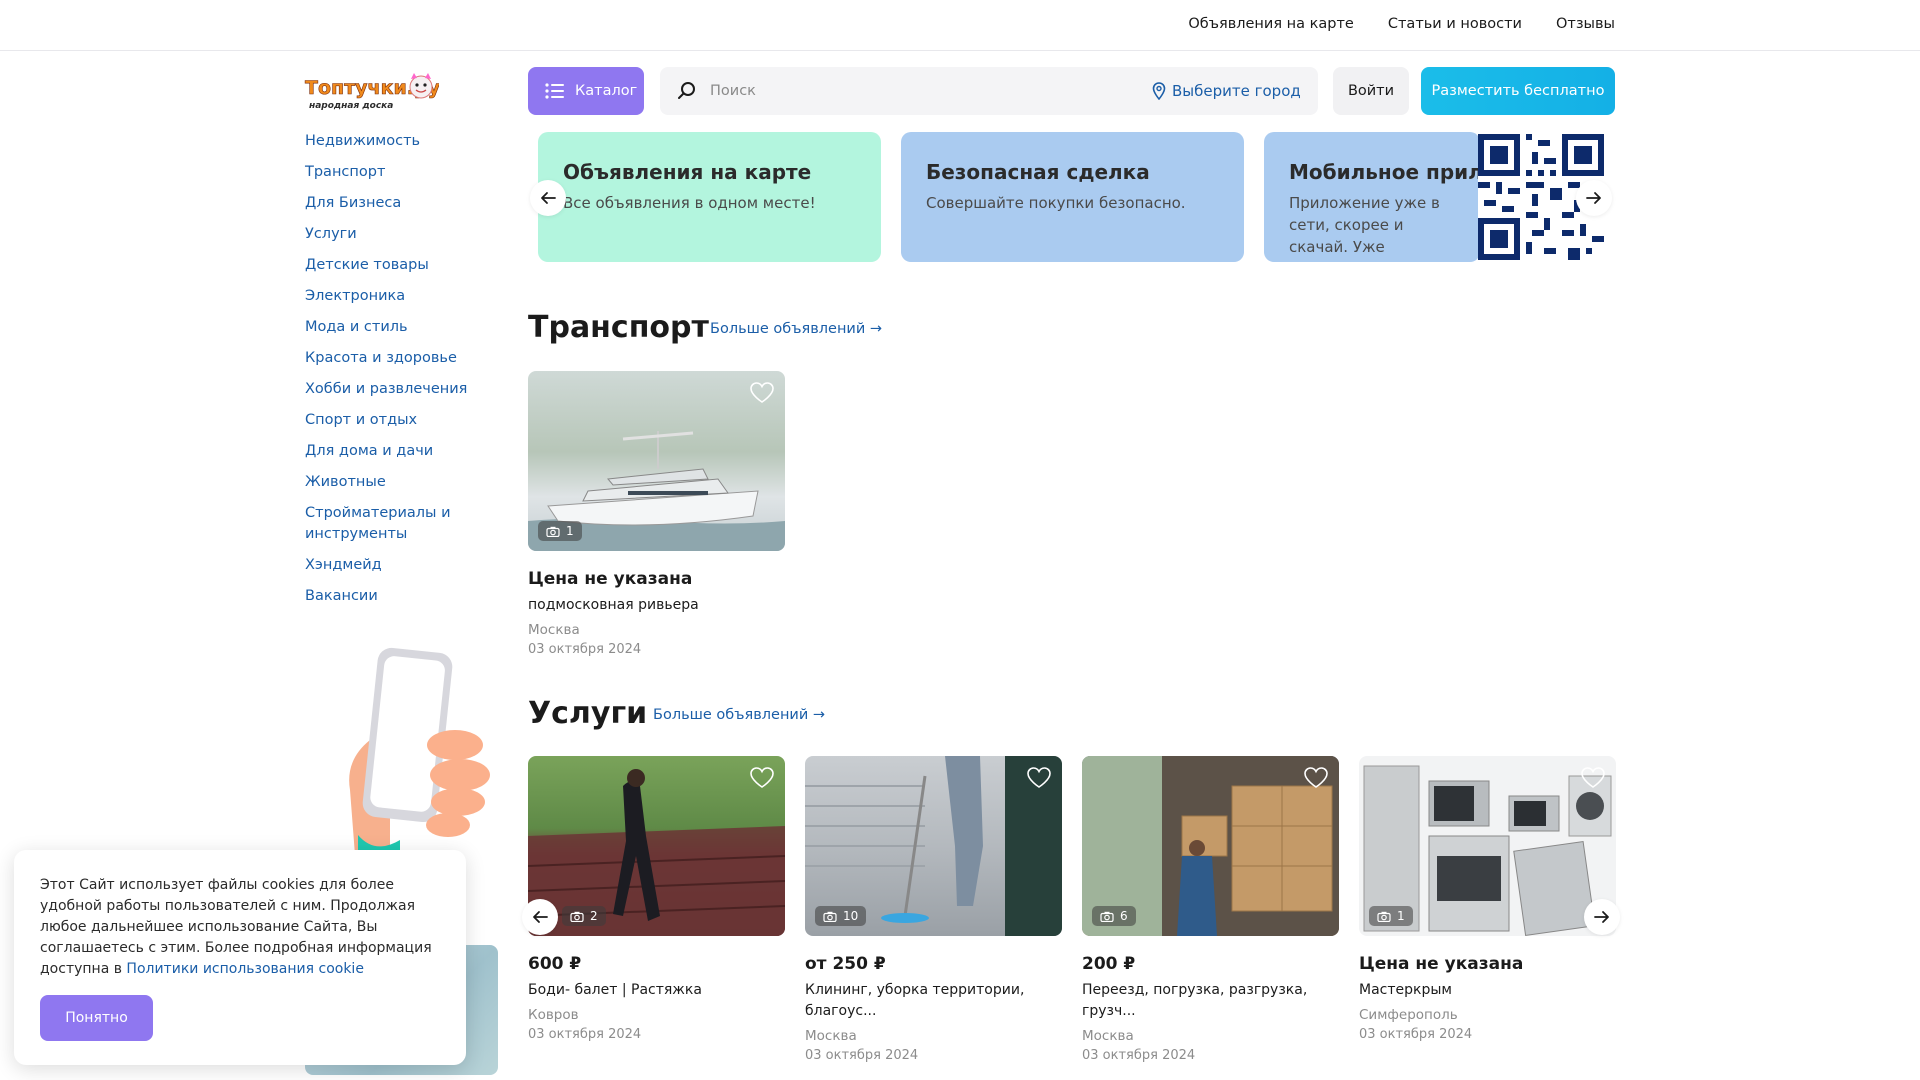  What do you see at coordinates (656, 846) in the screenshot?
I see `listing-image: 2` at bounding box center [656, 846].